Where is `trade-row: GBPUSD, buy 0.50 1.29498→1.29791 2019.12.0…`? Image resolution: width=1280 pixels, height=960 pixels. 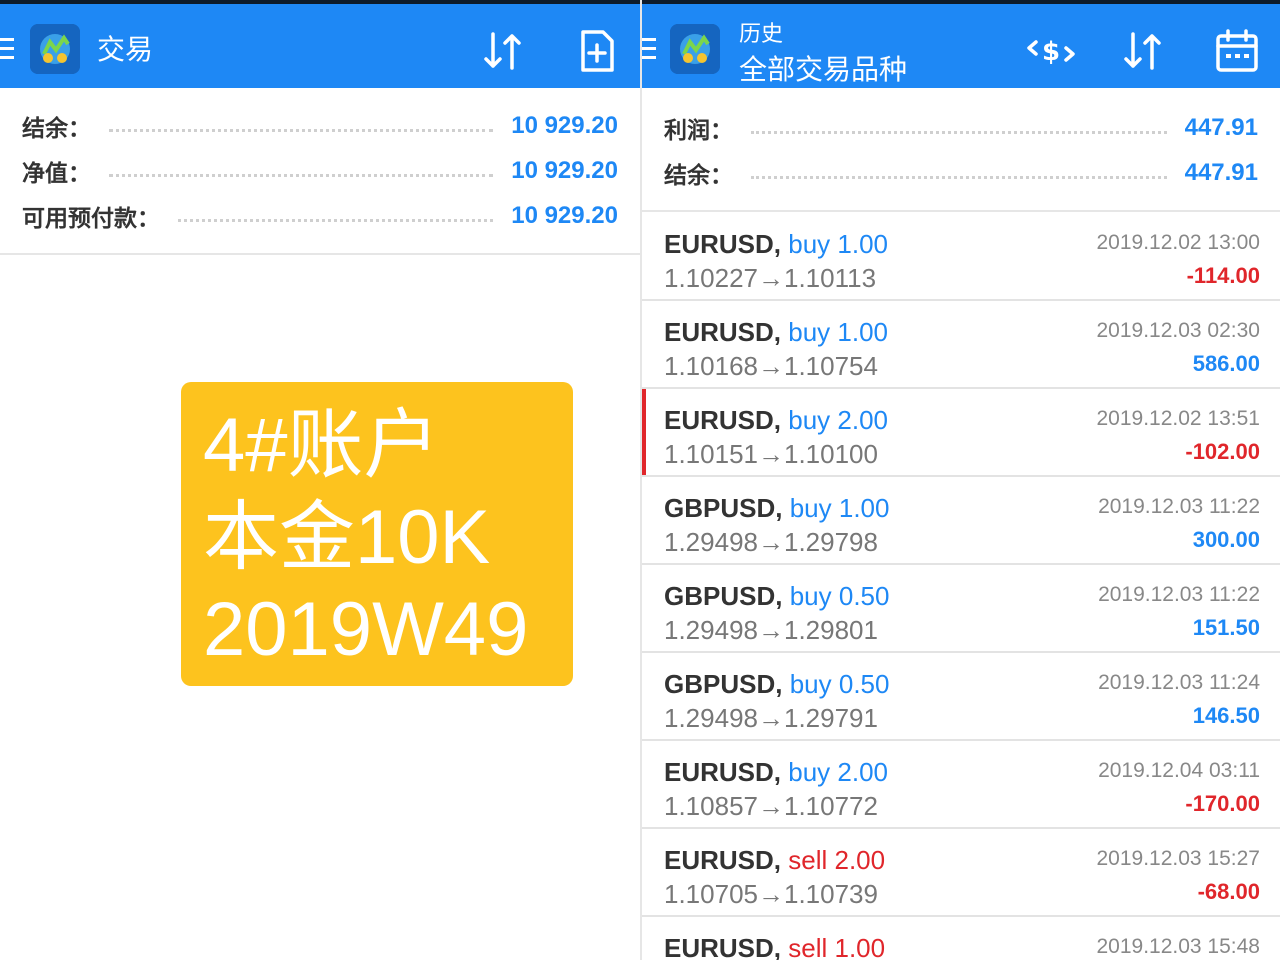 trade-row: GBPUSD, buy 0.50 1.29498→1.29791 2019.12.0… is located at coordinates (961, 697).